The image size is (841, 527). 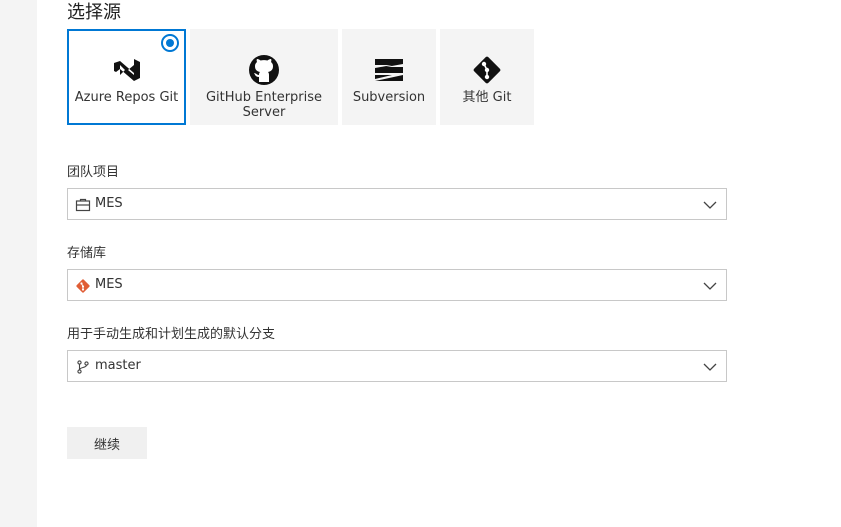 What do you see at coordinates (83, 367) in the screenshot?
I see `branch-icon` at bounding box center [83, 367].